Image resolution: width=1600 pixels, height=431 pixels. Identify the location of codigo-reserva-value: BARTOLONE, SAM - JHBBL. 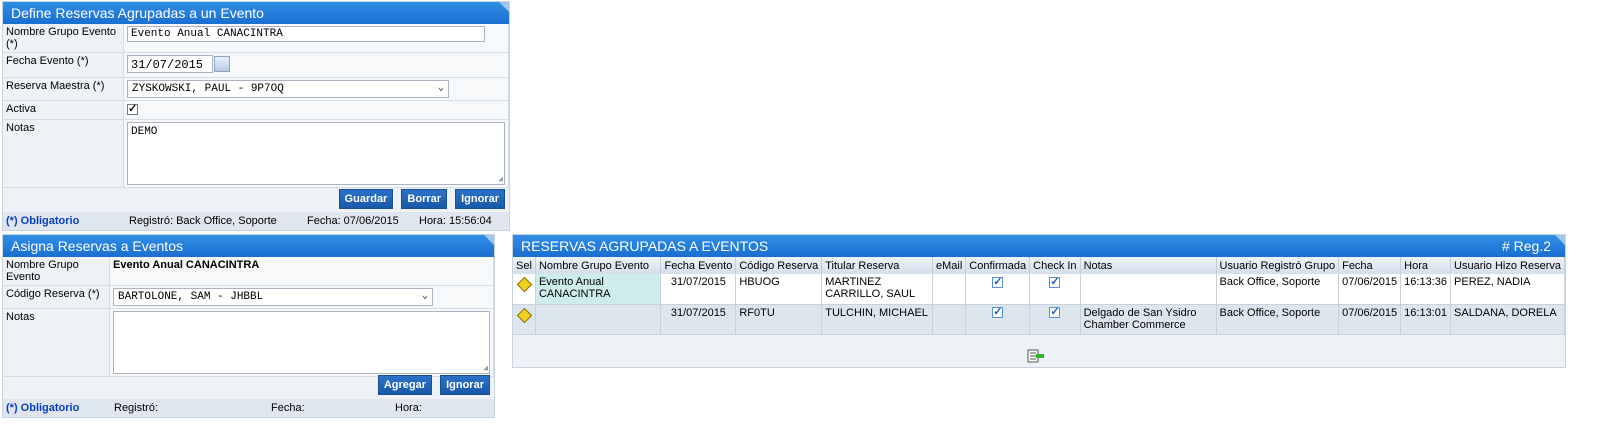
(191, 297).